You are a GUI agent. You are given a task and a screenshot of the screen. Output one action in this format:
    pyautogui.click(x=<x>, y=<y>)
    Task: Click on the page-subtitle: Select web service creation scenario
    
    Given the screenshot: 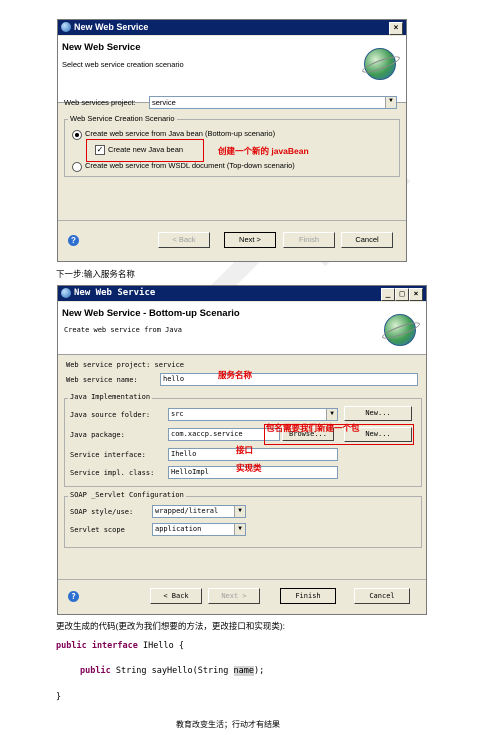 What is the action you would take?
    pyautogui.click(x=123, y=64)
    